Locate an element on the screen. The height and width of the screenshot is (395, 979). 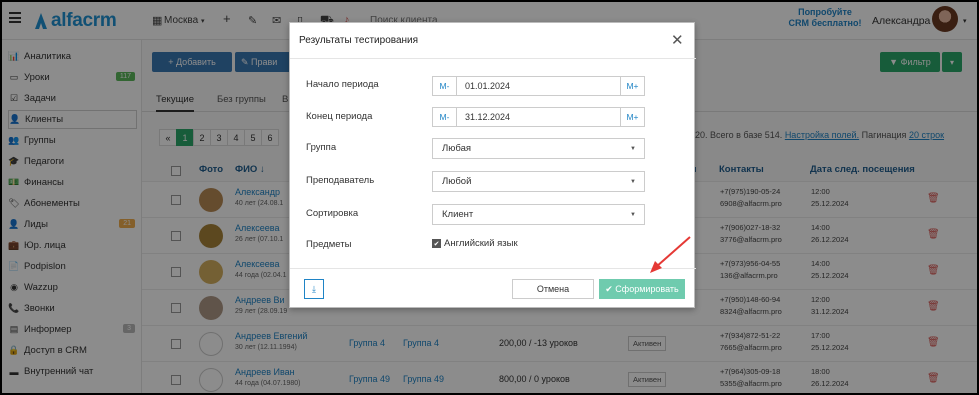
subjects-label: Предметы is located at coordinates (329, 244).